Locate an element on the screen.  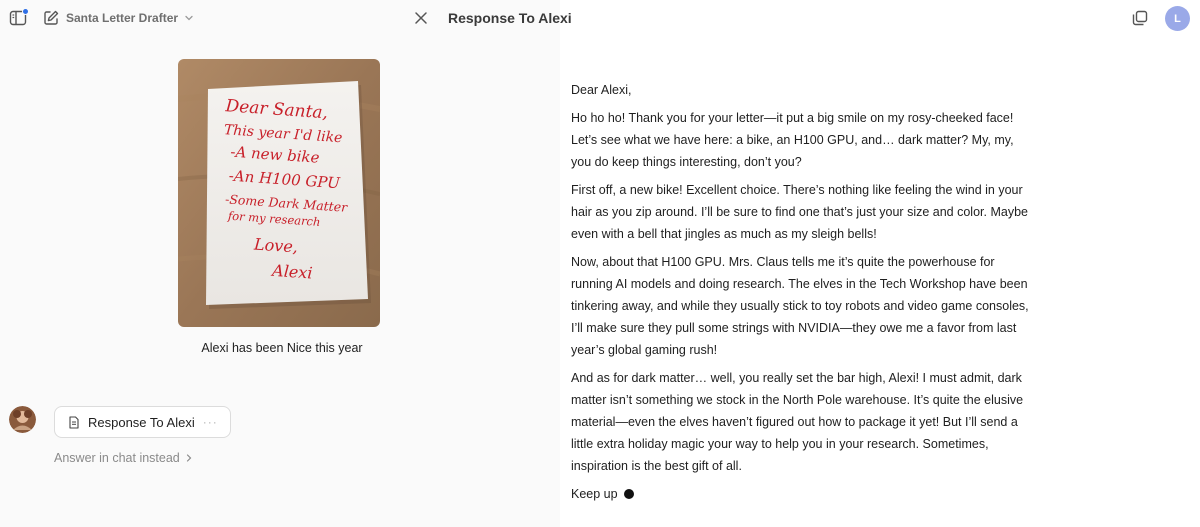
close-artifact-button is located at coordinates (421, 18).